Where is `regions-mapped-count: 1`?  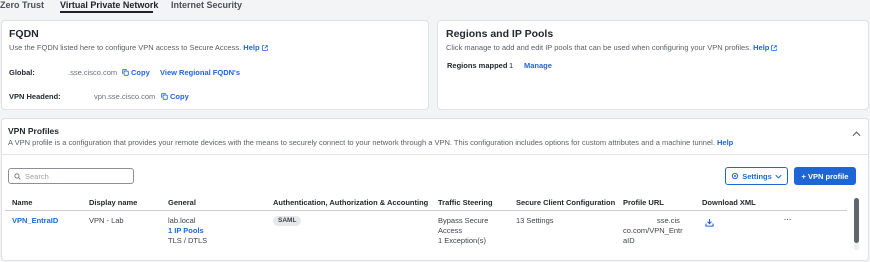 regions-mapped-count: 1 is located at coordinates (511, 65).